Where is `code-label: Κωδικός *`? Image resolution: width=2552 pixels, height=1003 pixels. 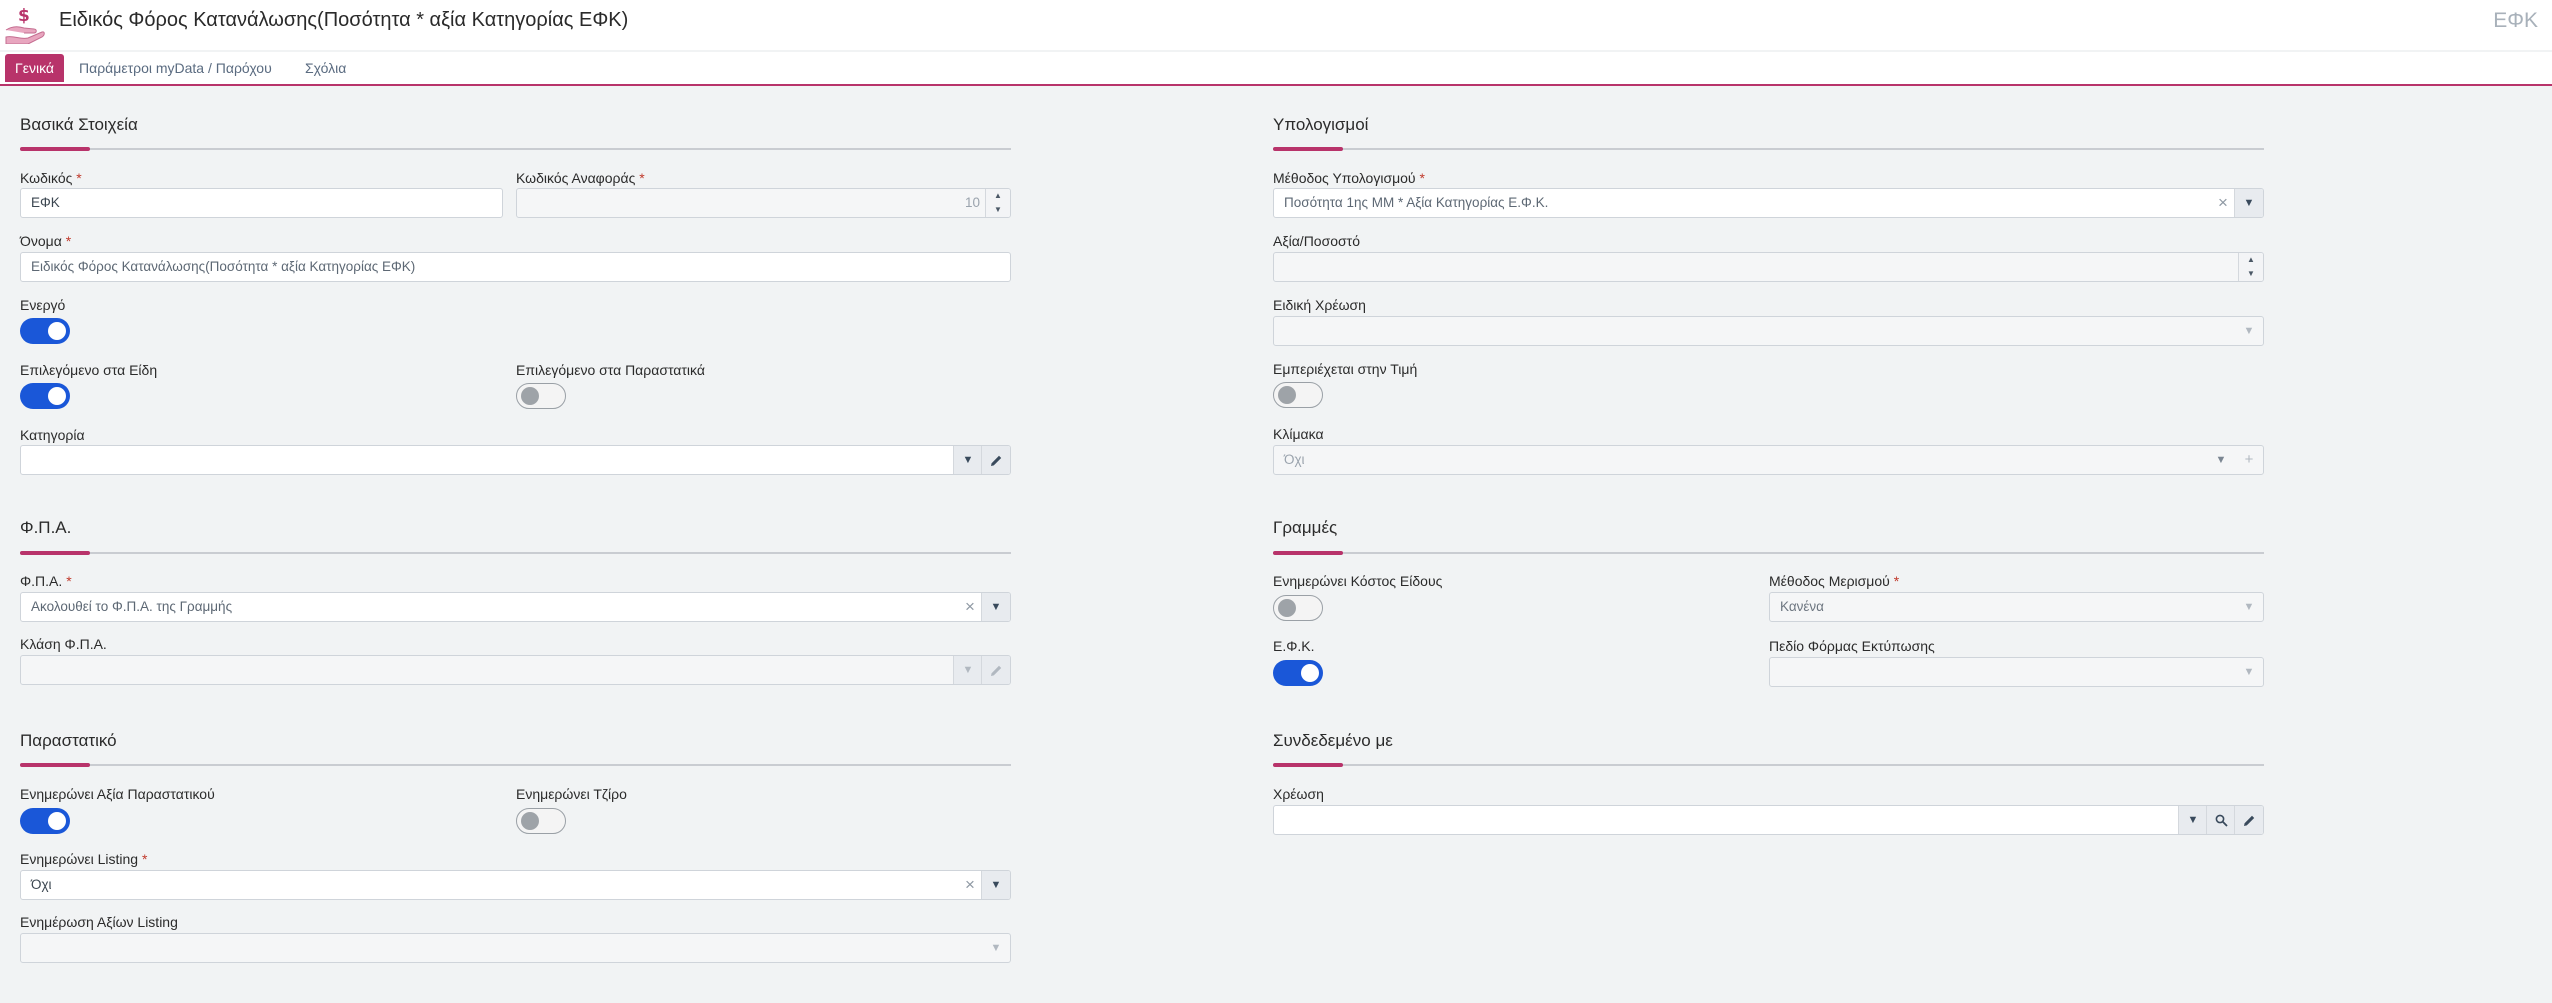 code-label: Κωδικός * is located at coordinates (51, 178).